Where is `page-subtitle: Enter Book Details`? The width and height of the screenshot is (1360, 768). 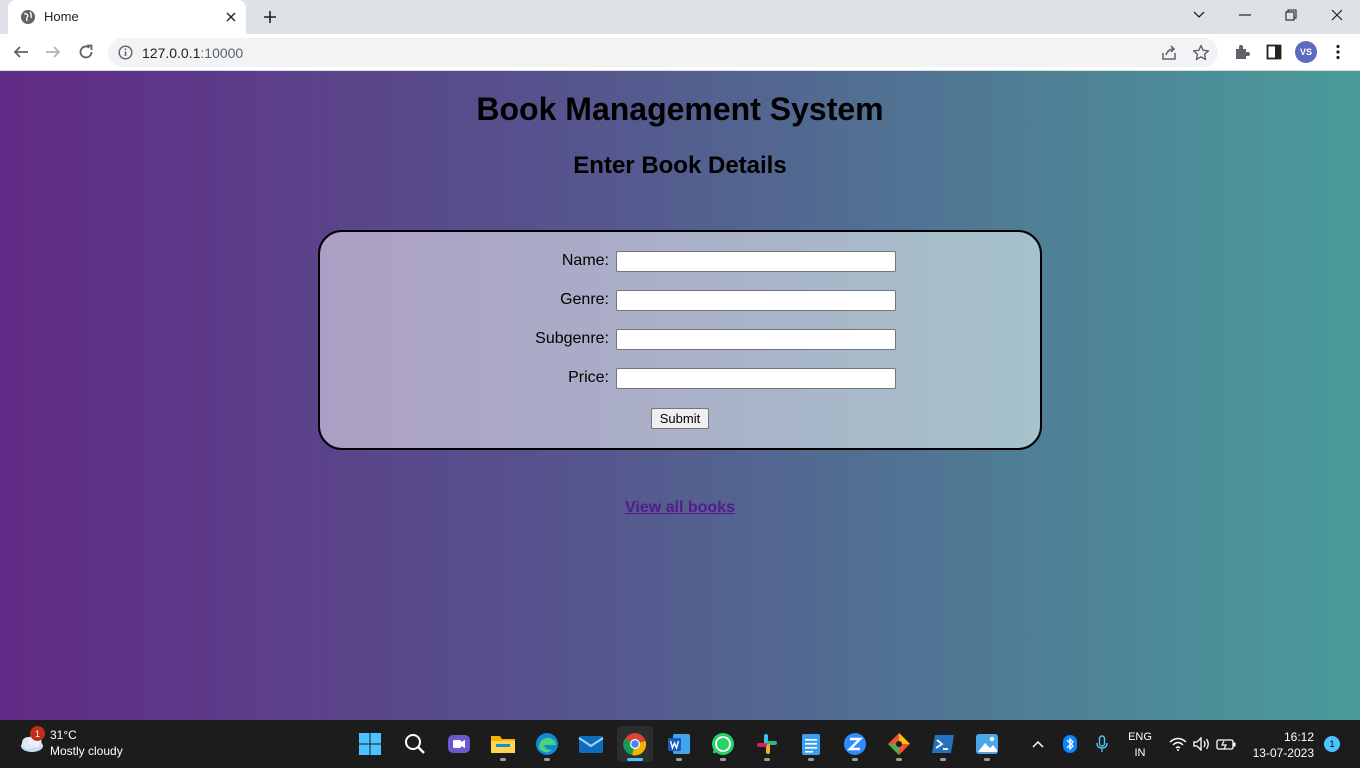 page-subtitle: Enter Book Details is located at coordinates (680, 165).